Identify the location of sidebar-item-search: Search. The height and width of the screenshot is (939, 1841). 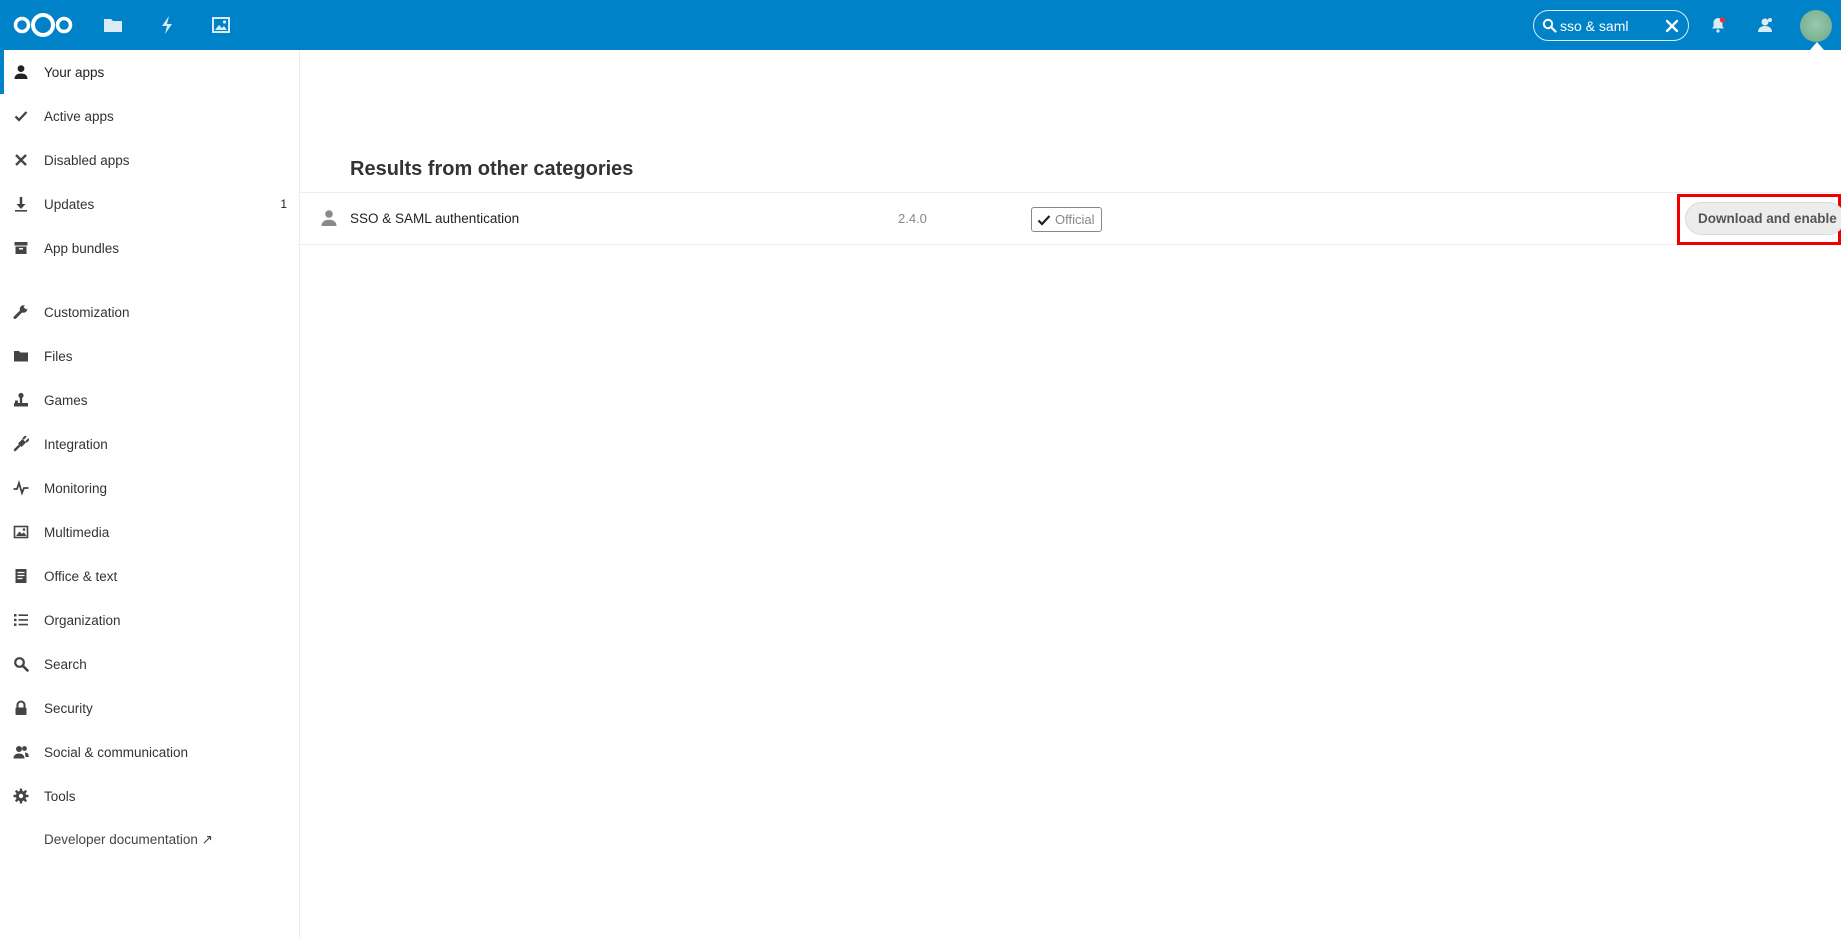
(149, 664).